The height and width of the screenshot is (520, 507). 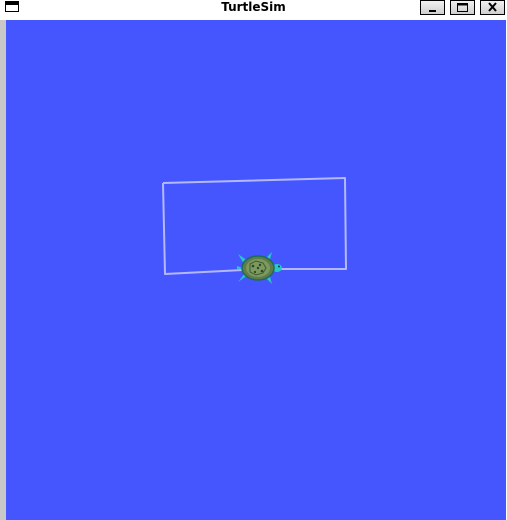 What do you see at coordinates (259, 268) in the screenshot?
I see `turtle-icon` at bounding box center [259, 268].